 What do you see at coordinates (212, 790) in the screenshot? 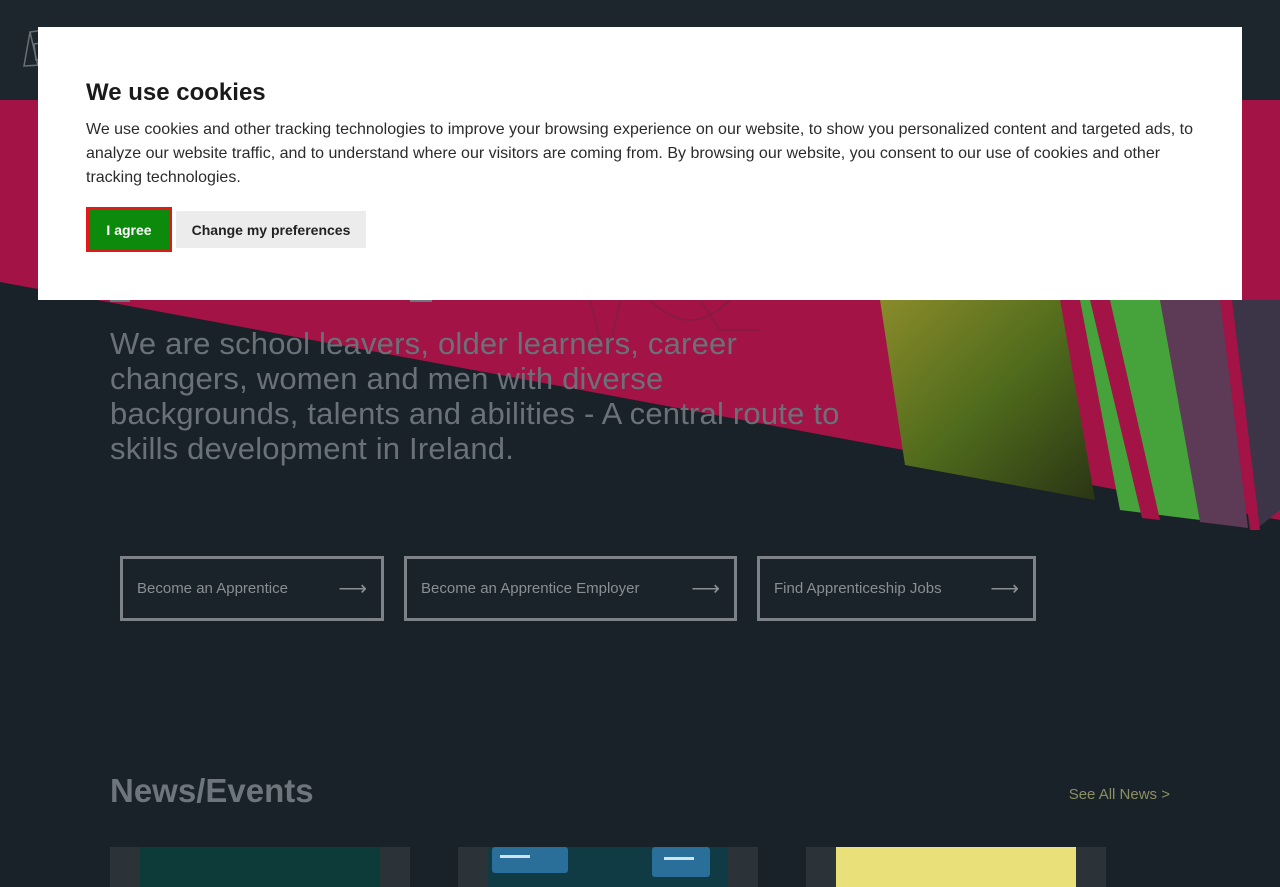
I see `news-section-title: News/Events` at bounding box center [212, 790].